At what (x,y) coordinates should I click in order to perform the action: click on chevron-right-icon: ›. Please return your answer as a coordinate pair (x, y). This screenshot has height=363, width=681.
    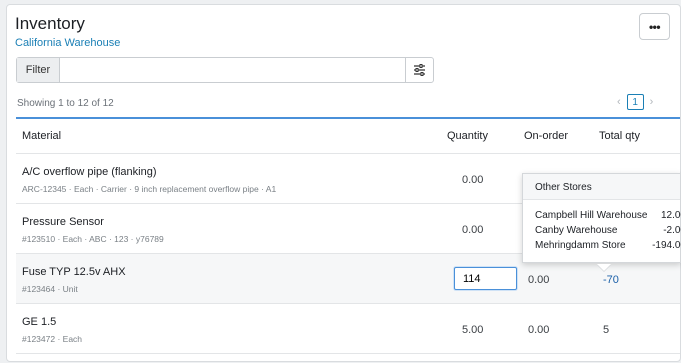
    Looking at the image, I should click on (652, 102).